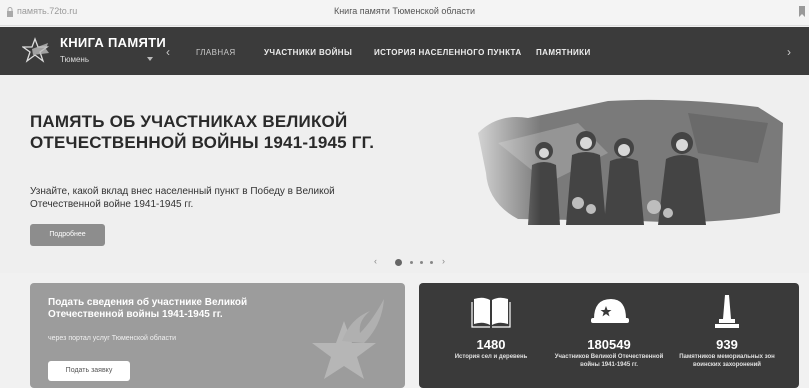 The image size is (809, 388). What do you see at coordinates (308, 52) in the screenshot?
I see `nav-item-participants: УЧАСТНИКИ ВОЙНЫ` at bounding box center [308, 52].